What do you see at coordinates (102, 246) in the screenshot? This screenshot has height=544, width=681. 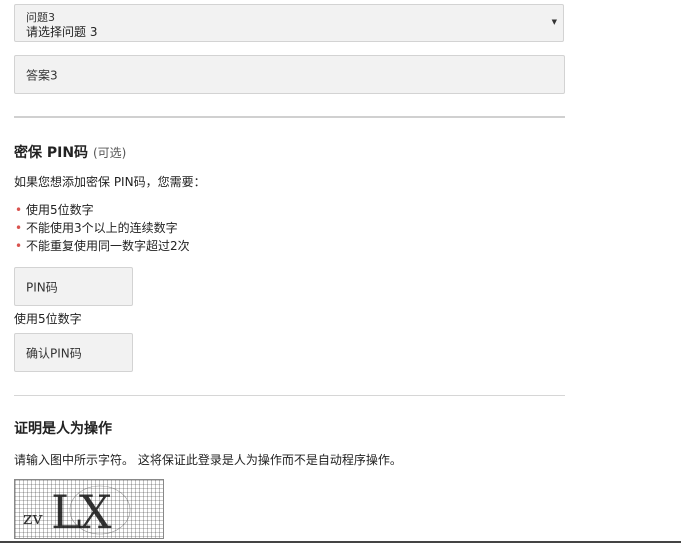 I see `list-item: • 不能重复使用同一数字超过2次` at bounding box center [102, 246].